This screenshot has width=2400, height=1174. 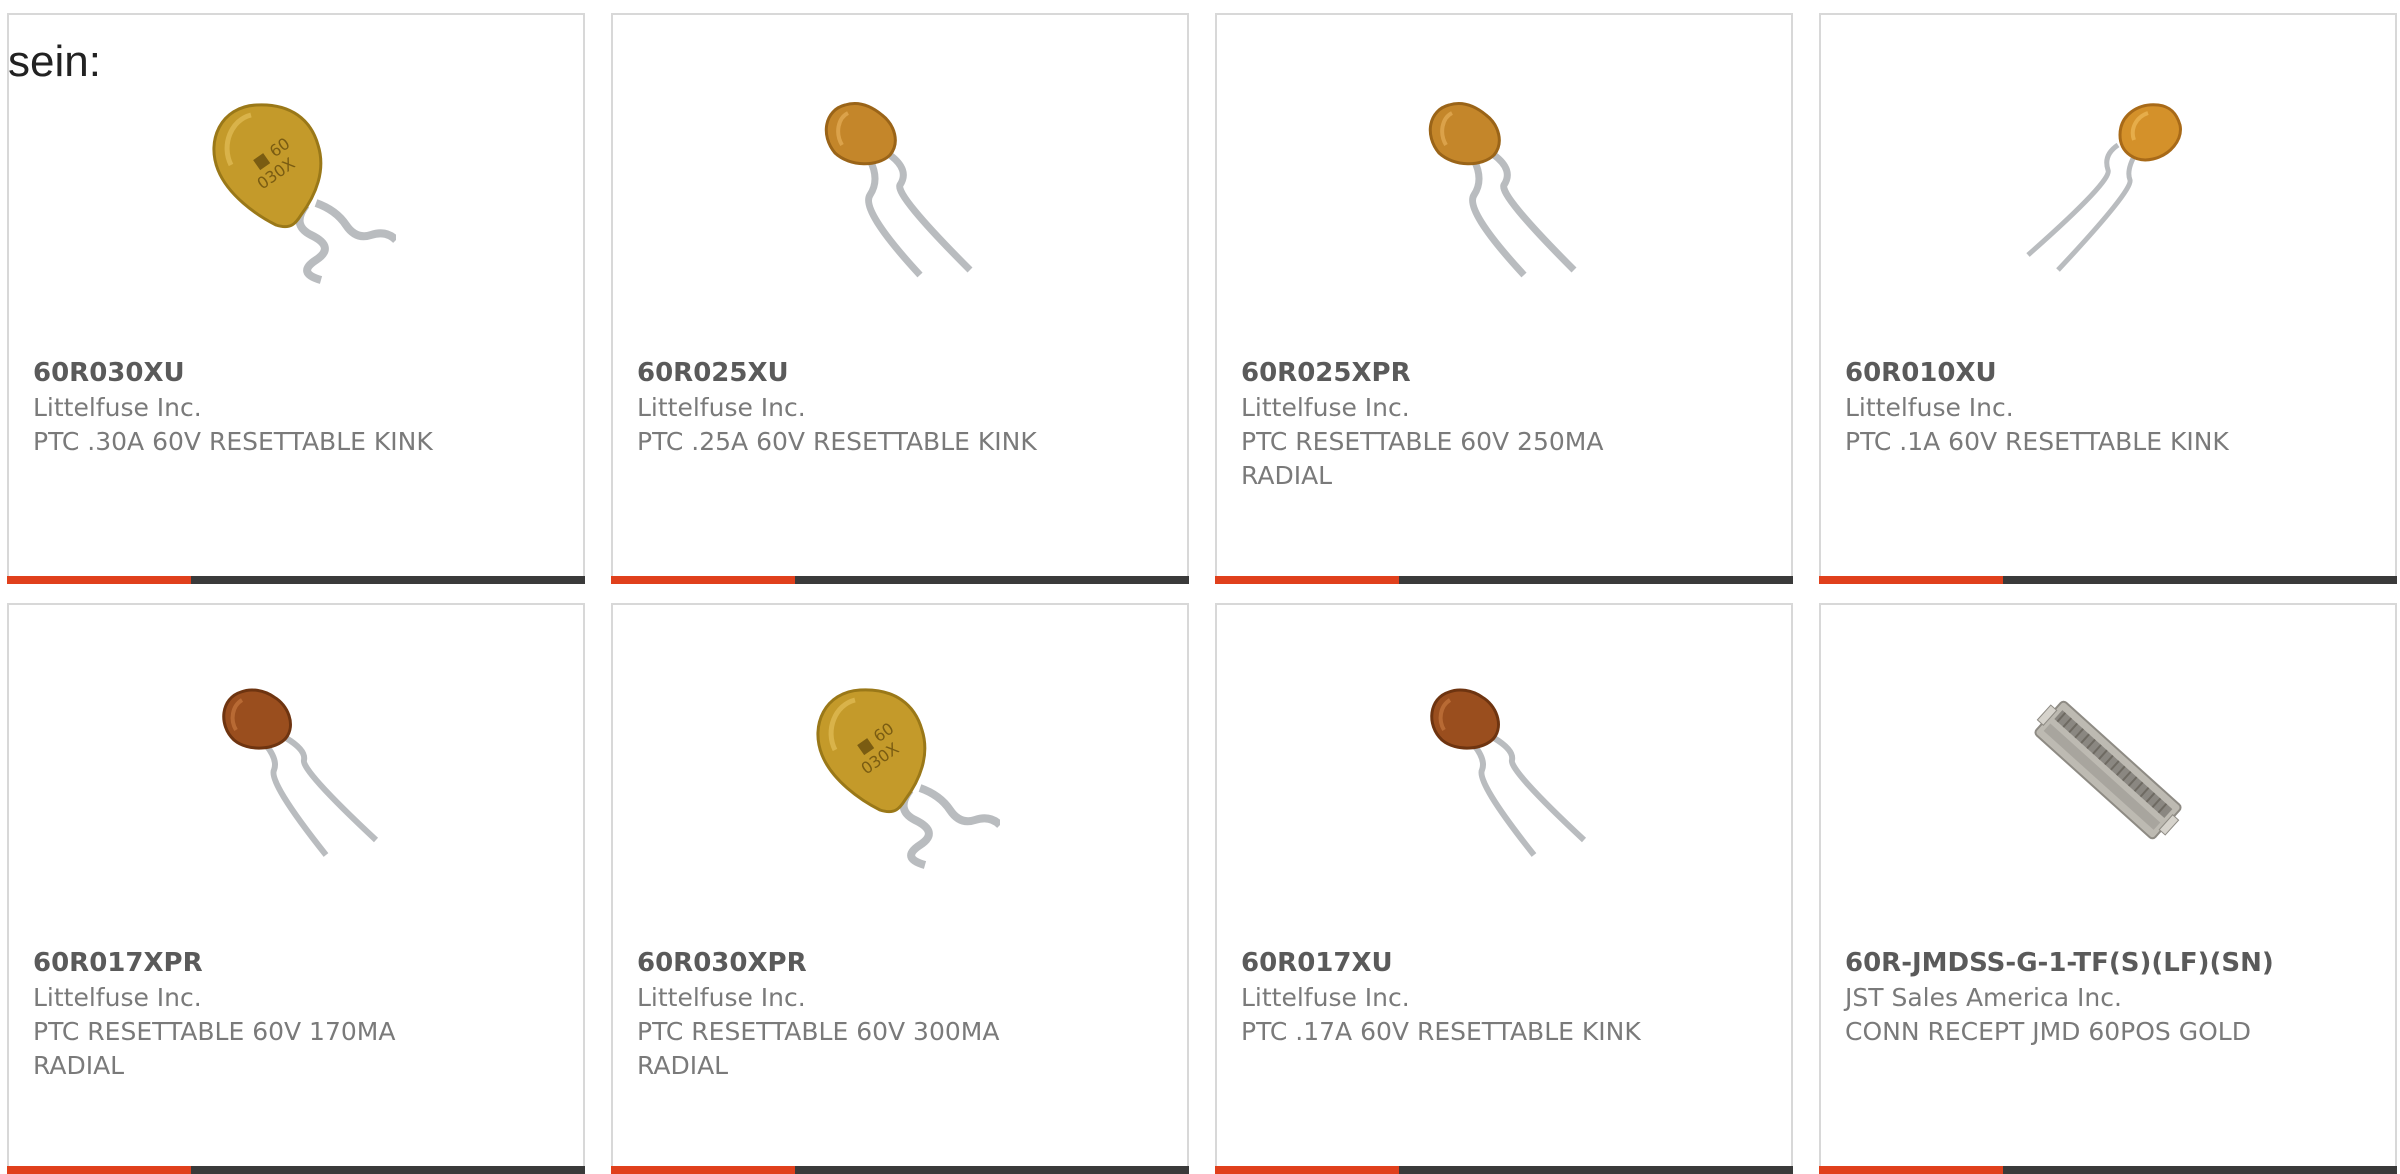 What do you see at coordinates (1422, 458) in the screenshot?
I see `description: PTC RESETTABLE 60V 250MA RADIAL` at bounding box center [1422, 458].